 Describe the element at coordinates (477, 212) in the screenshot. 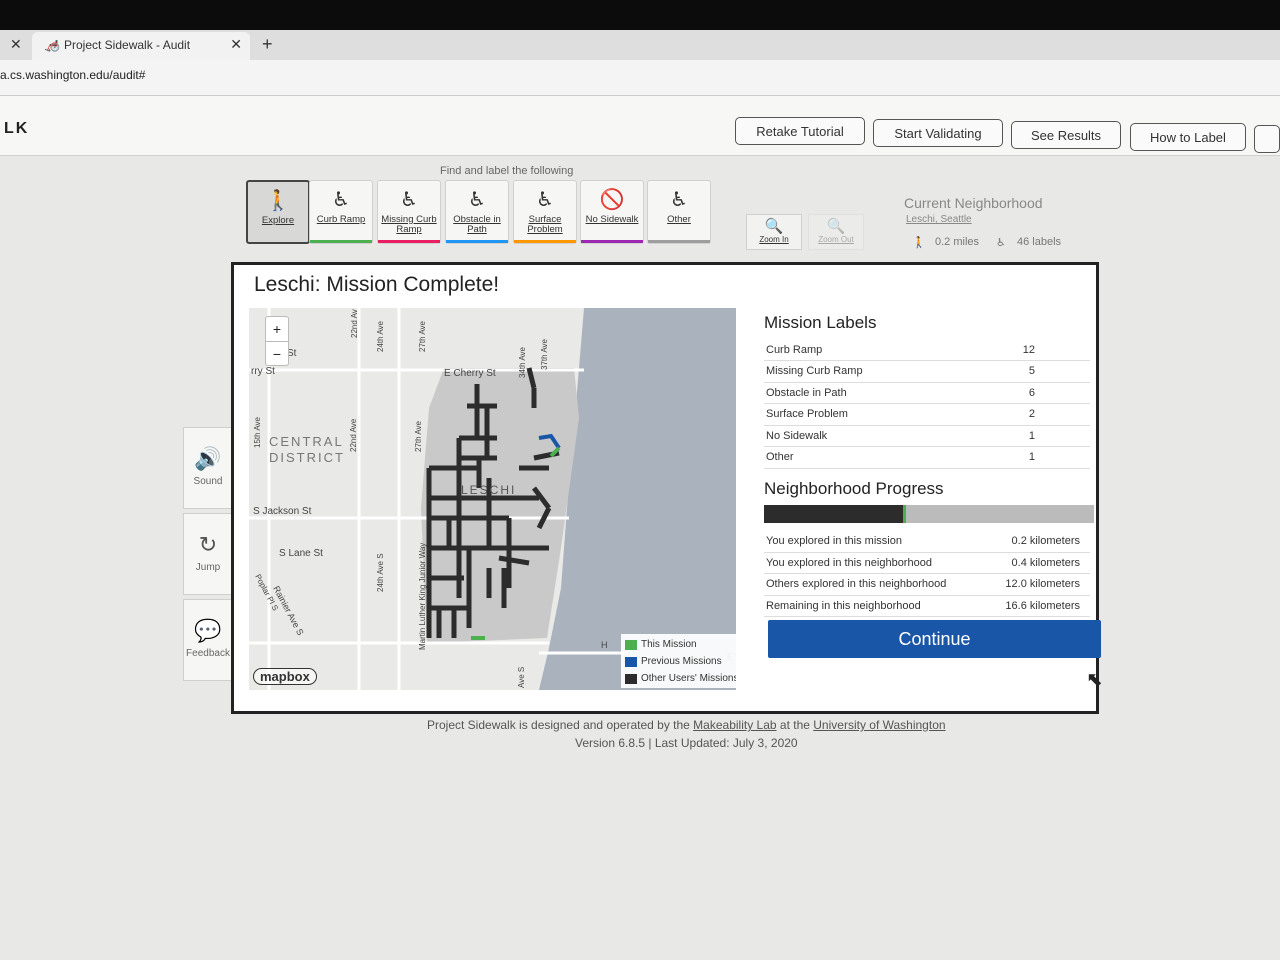

I see `tool-obstacle-in-path: ♿ Obstacle in Path` at that location.